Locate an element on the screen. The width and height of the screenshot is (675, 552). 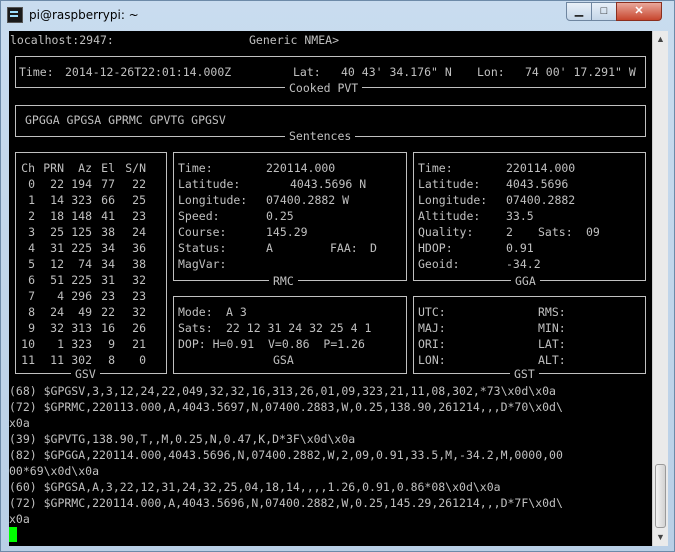
gga-geoid-value: -34.2 is located at coordinates (523, 264).